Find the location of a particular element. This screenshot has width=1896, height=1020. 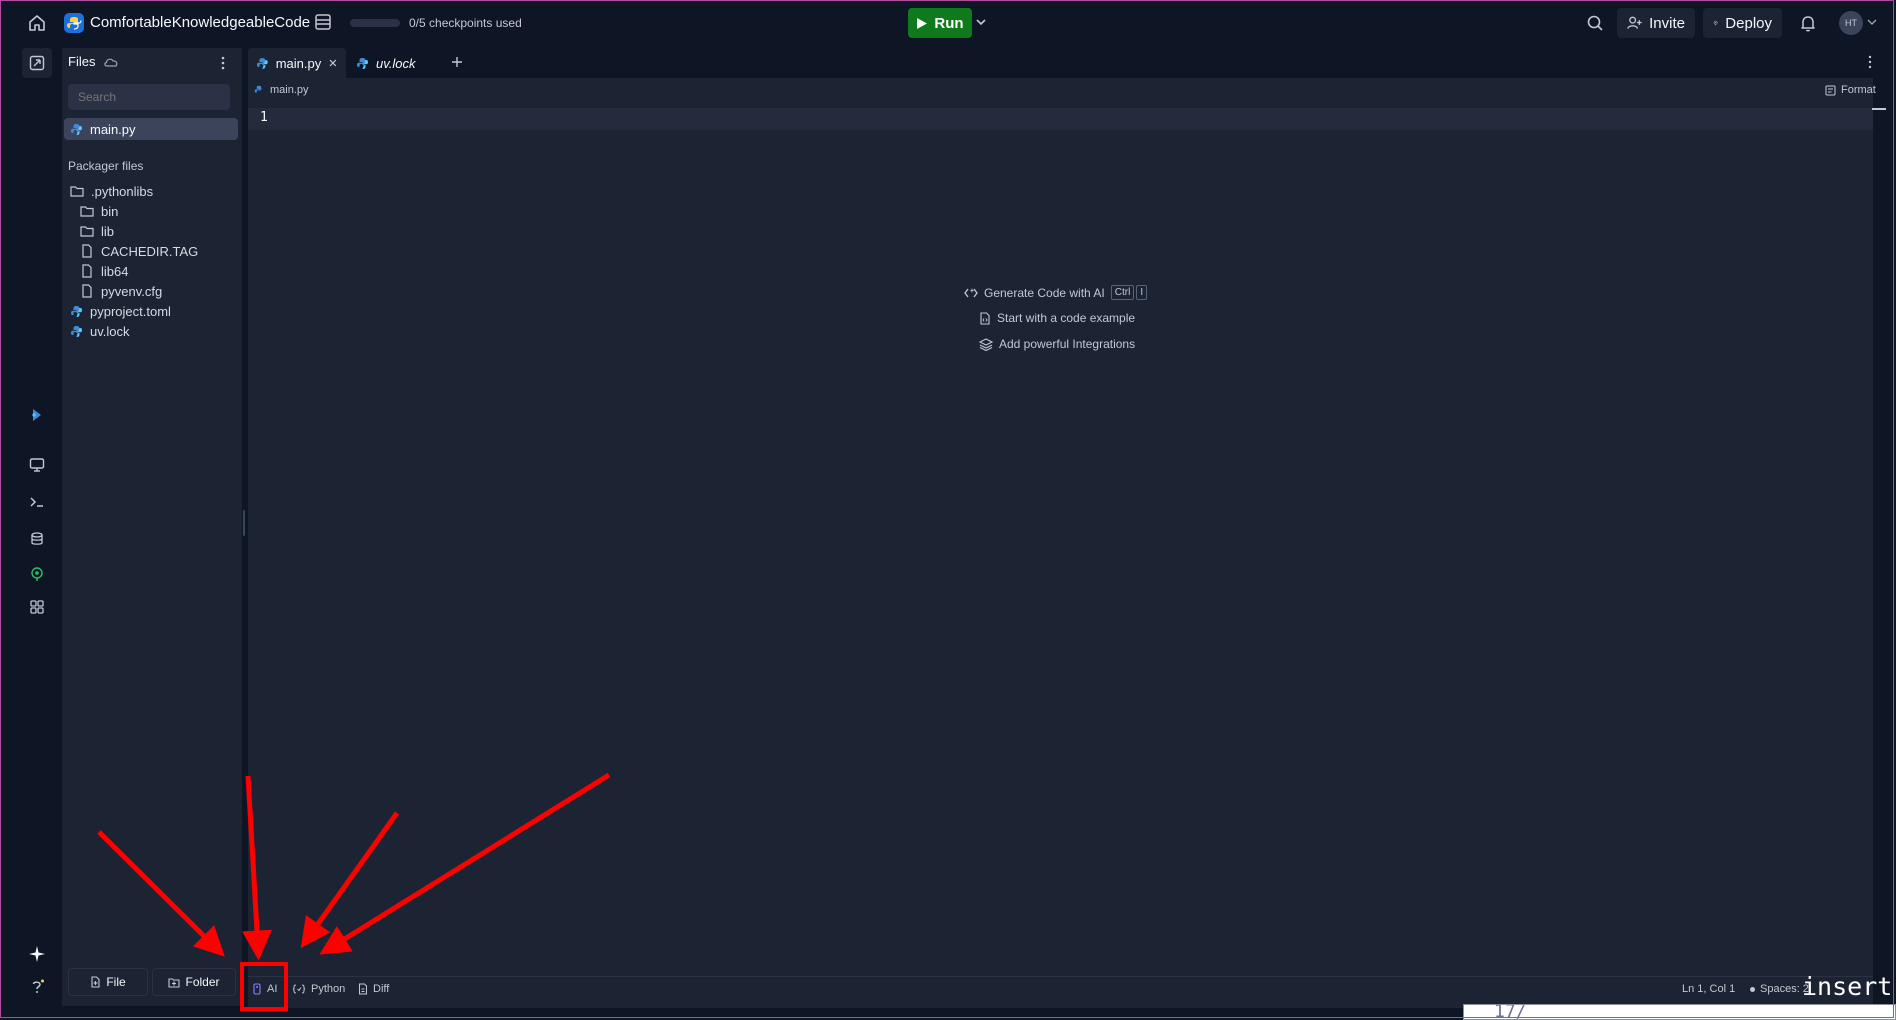

new-folder-button: Folder is located at coordinates (194, 982).